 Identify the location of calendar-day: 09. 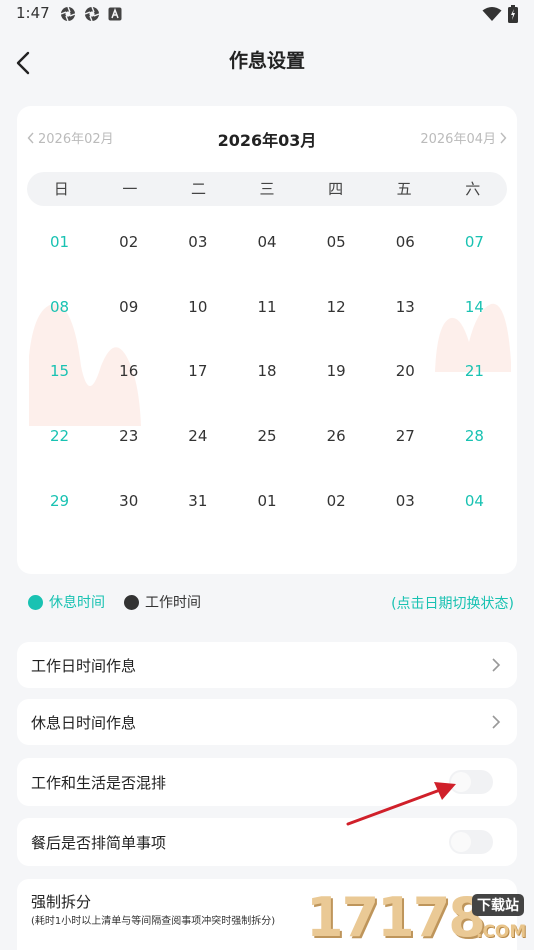
(128, 307).